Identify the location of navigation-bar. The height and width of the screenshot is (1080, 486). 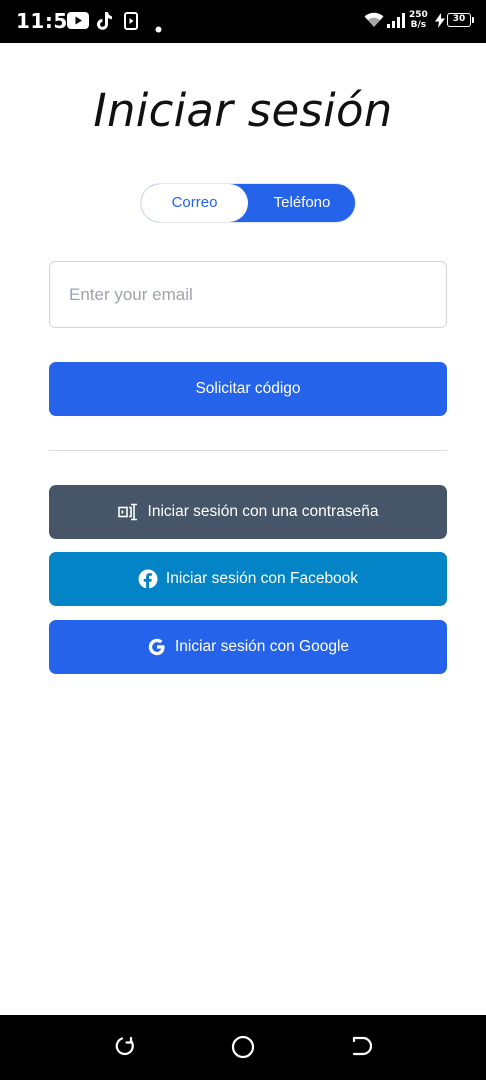
(243, 1047).